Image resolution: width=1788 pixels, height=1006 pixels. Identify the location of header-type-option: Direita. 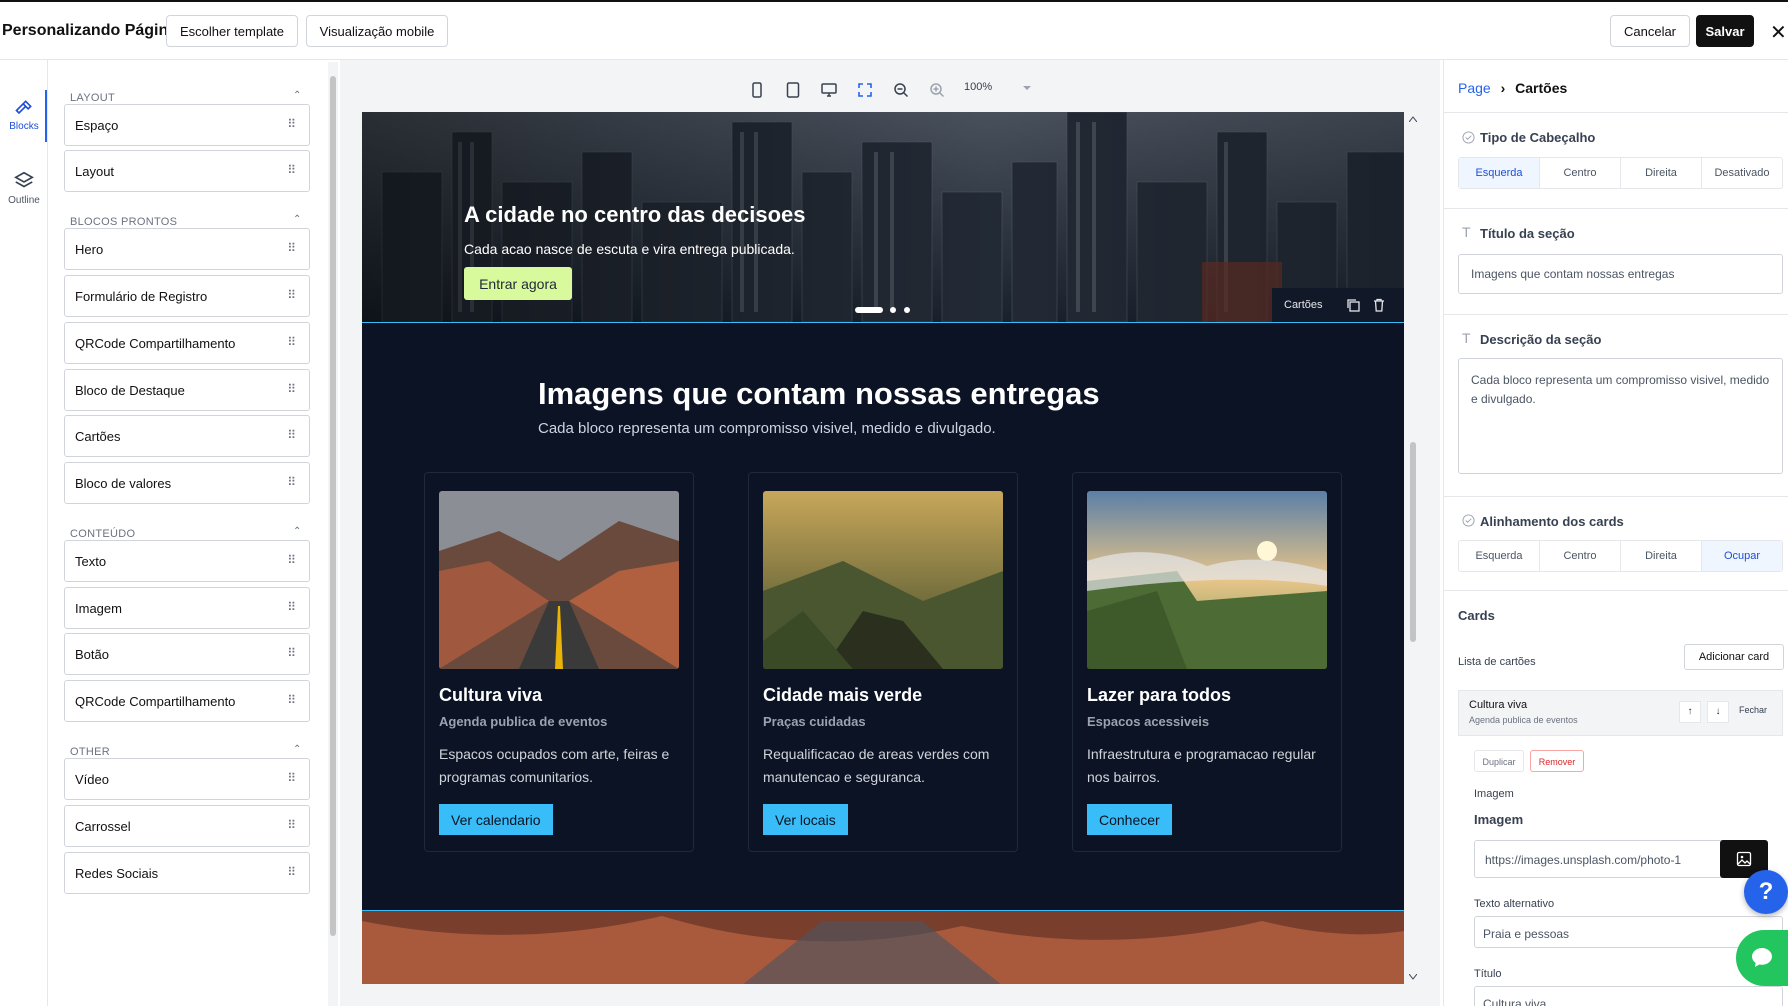
(1661, 173).